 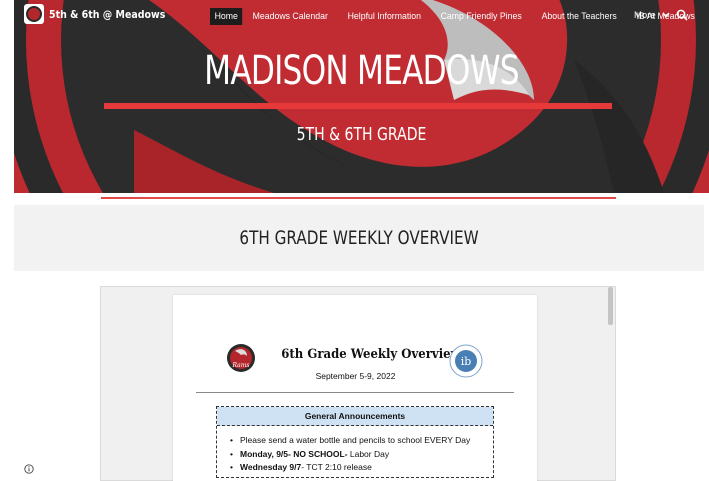 What do you see at coordinates (290, 16) in the screenshot?
I see `nav-meadows-calendar: Meadows Calendar` at bounding box center [290, 16].